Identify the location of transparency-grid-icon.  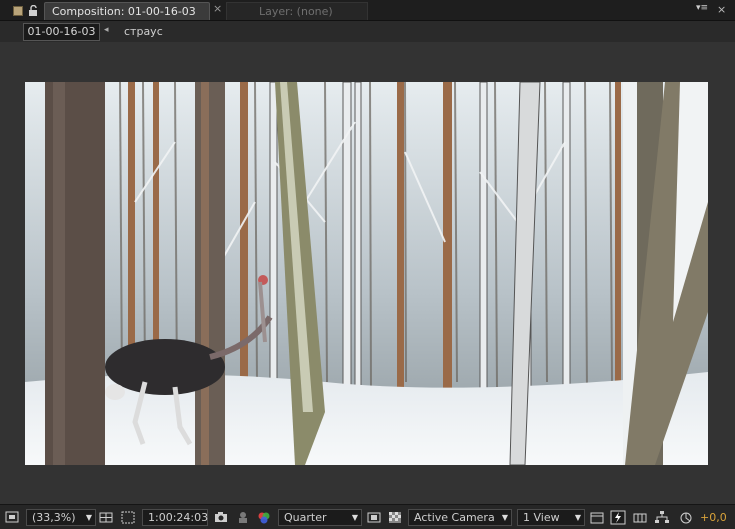
(395, 517).